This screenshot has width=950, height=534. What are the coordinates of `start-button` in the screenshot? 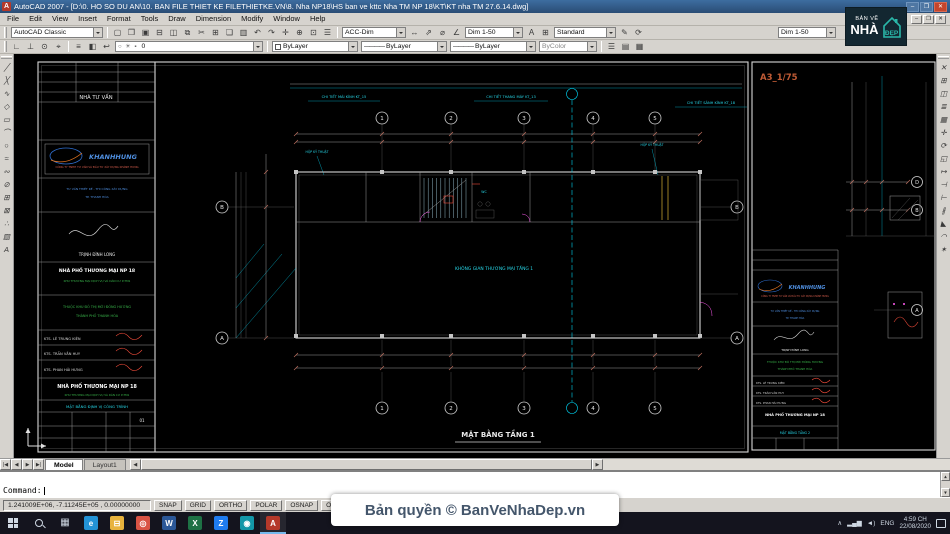 It's located at (13, 523).